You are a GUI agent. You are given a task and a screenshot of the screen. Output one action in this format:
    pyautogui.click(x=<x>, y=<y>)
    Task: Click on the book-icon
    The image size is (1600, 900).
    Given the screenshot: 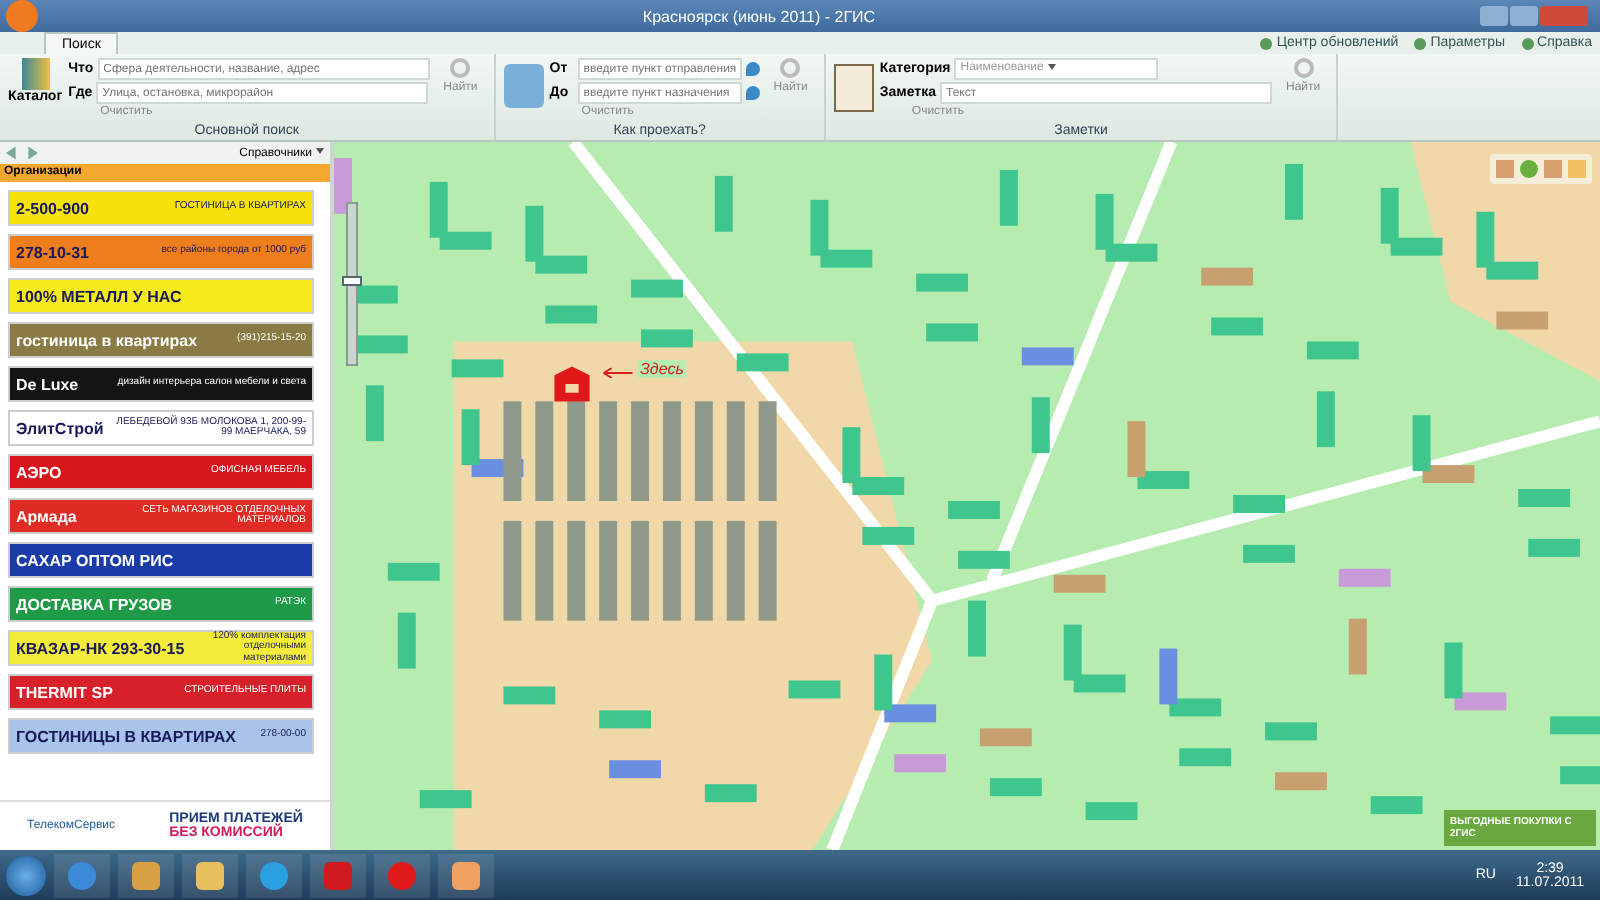 What is the action you would take?
    pyautogui.click(x=35, y=74)
    